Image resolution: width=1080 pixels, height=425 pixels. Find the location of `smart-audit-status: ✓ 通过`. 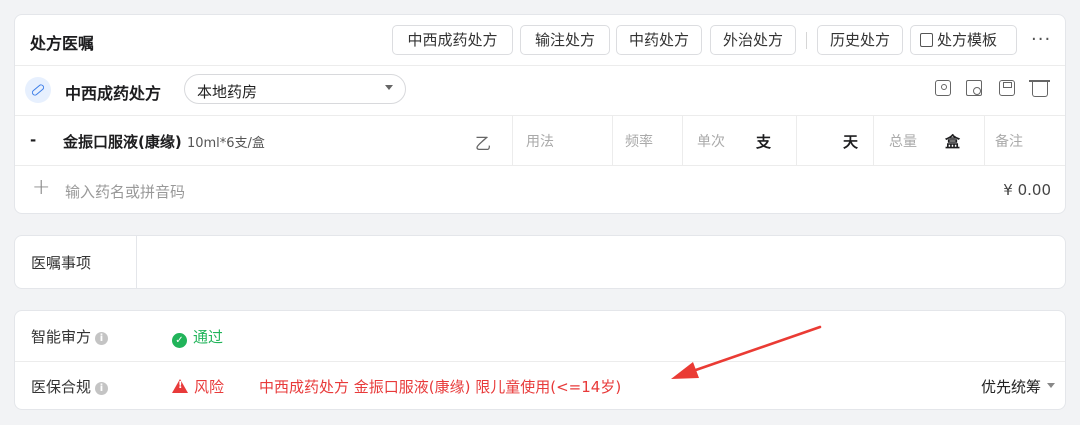

smart-audit-status: ✓ 通过 is located at coordinates (197, 337).